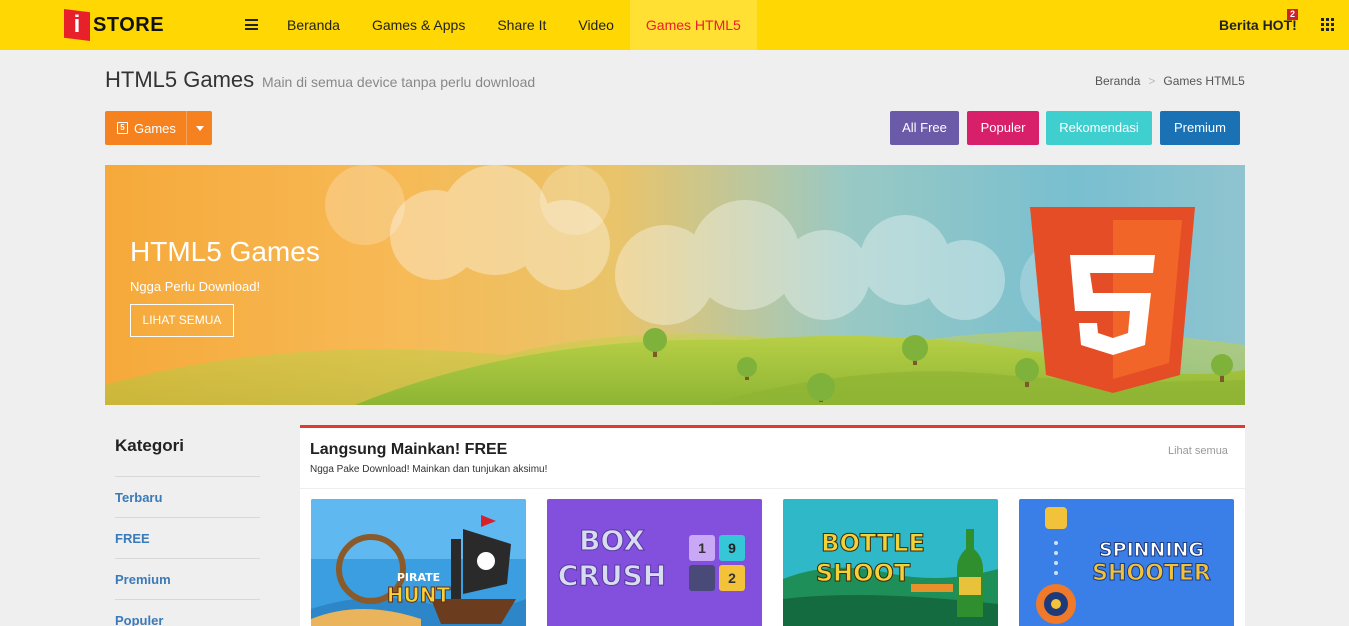 This screenshot has width=1349, height=626. What do you see at coordinates (195, 286) in the screenshot?
I see `banner-subtitle: Ngga Perlu Download!` at bounding box center [195, 286].